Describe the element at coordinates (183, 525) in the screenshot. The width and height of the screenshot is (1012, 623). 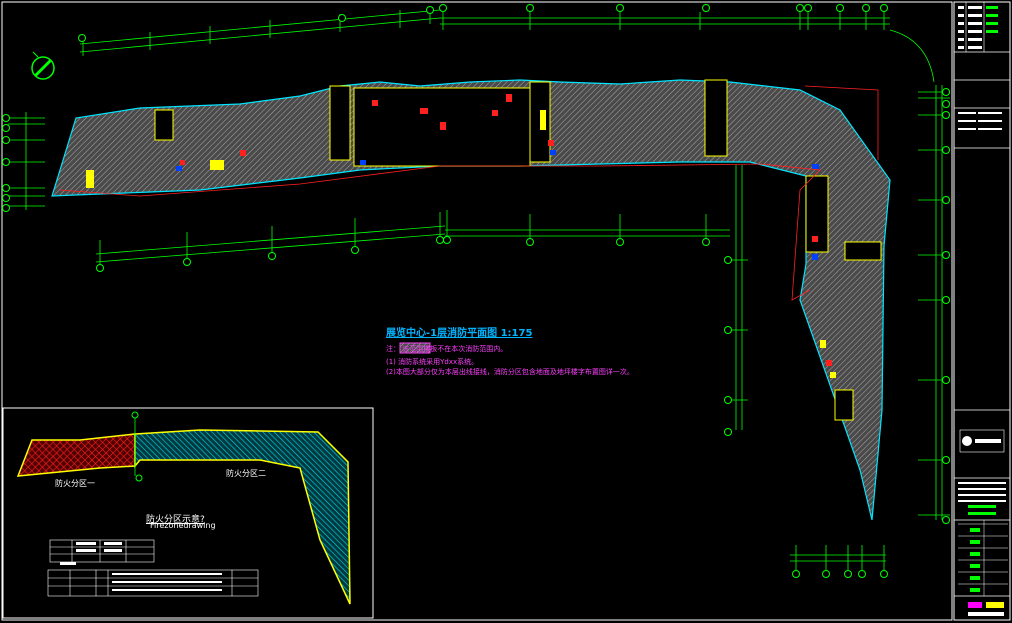
I see `fire-zone-diagram-subtitle: Firezonedrawing` at that location.